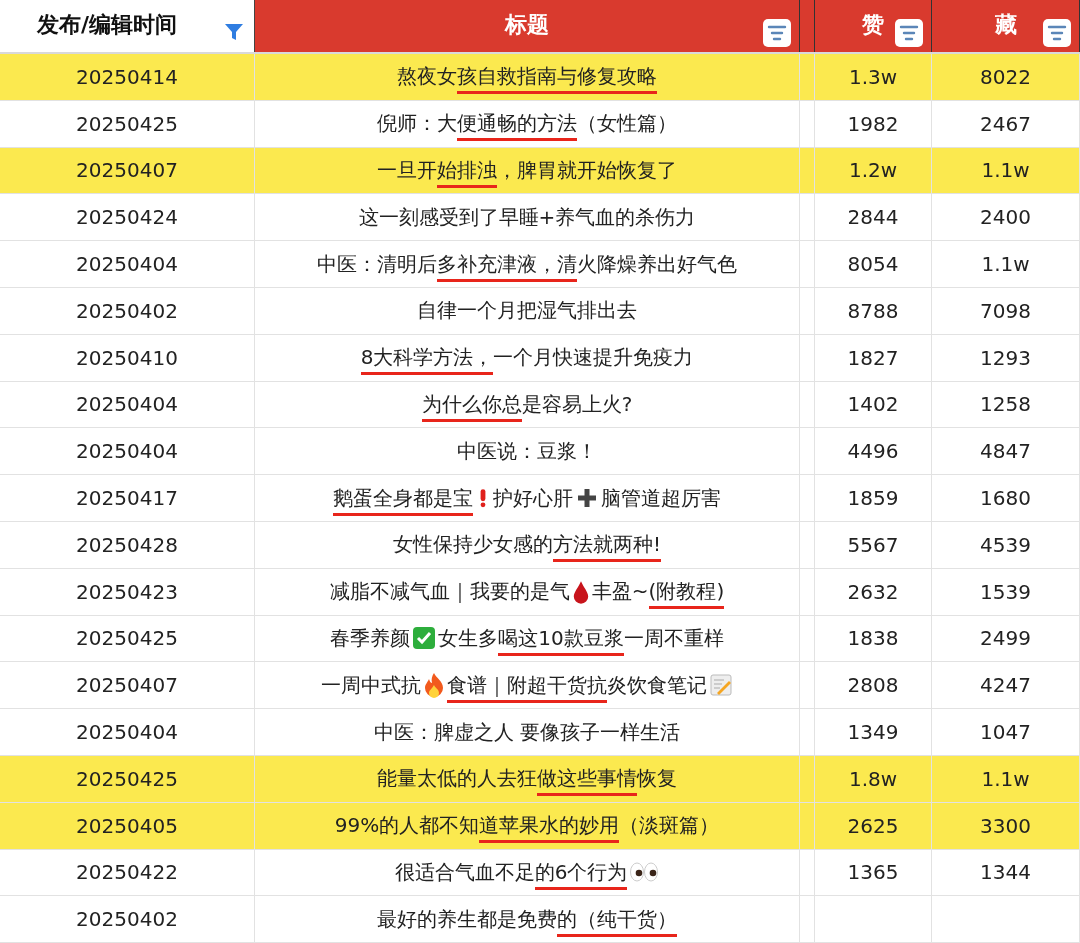 The height and width of the screenshot is (943, 1080). What do you see at coordinates (873, 451) in the screenshot?
I see `likes-cell: 4496` at bounding box center [873, 451].